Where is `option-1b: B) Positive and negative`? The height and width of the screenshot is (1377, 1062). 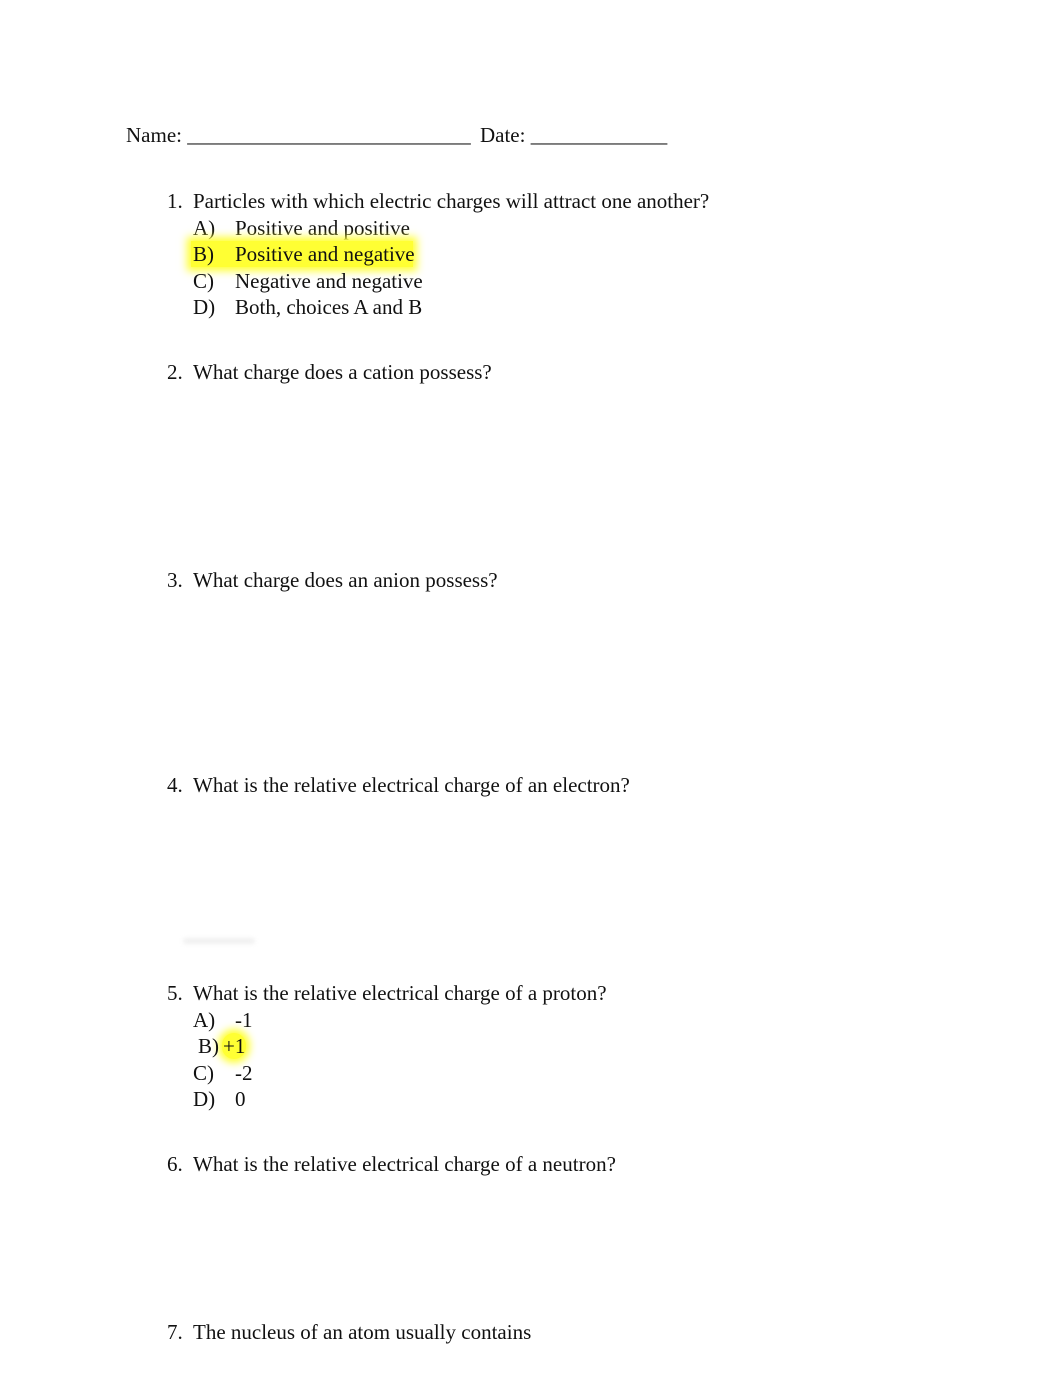
option-1b: B) Positive and negative is located at coordinates (342, 254).